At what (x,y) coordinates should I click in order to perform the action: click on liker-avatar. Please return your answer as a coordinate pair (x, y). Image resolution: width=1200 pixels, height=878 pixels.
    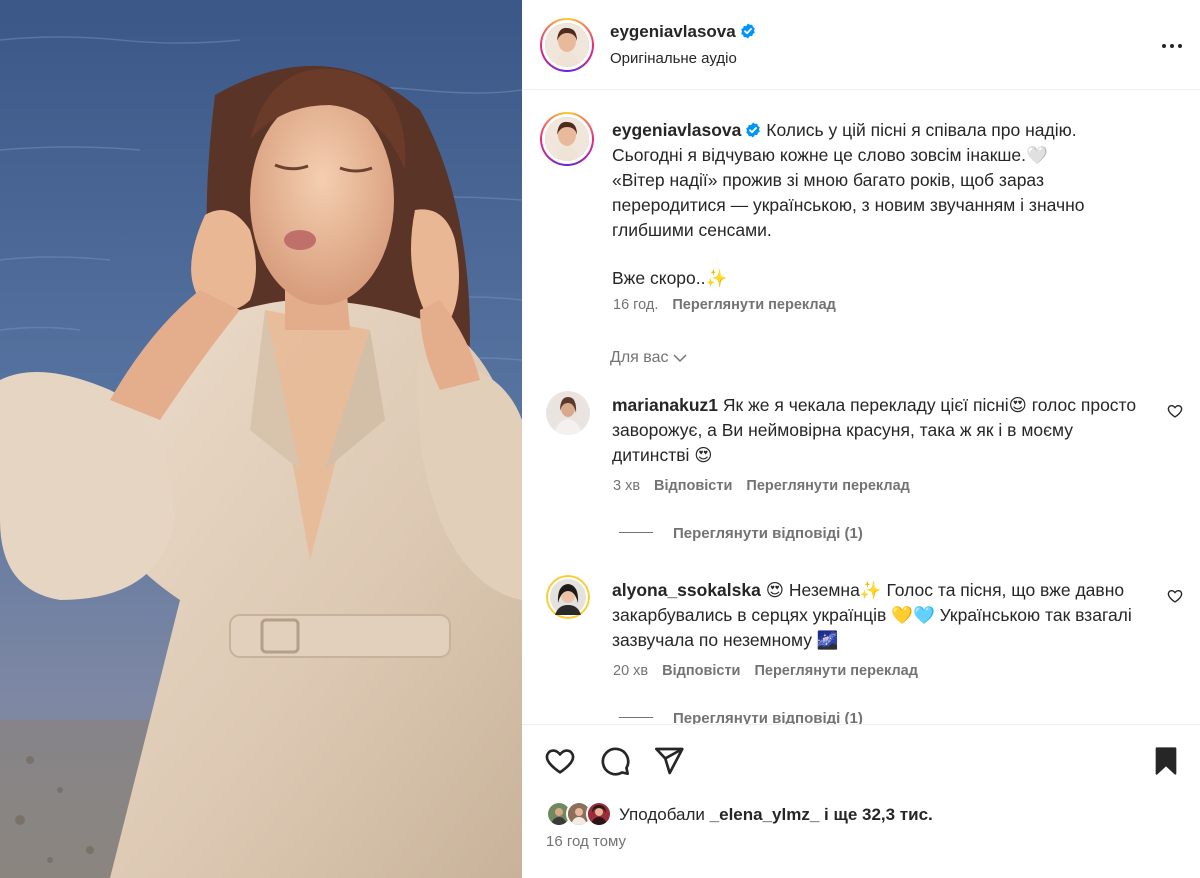
    Looking at the image, I should click on (599, 814).